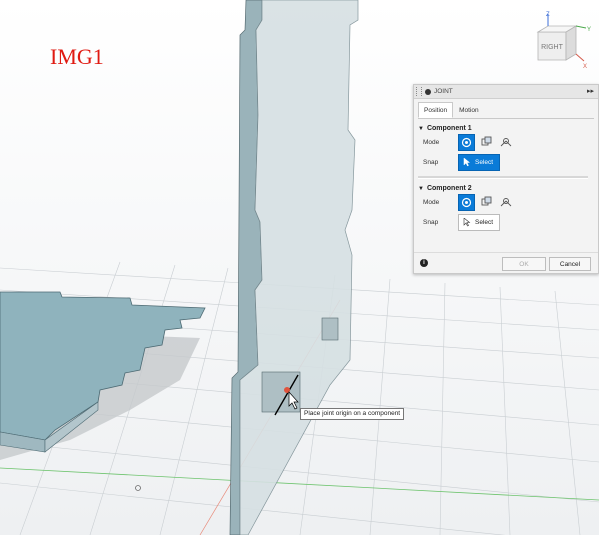  I want to click on cancel-button: Cancel, so click(570, 264).